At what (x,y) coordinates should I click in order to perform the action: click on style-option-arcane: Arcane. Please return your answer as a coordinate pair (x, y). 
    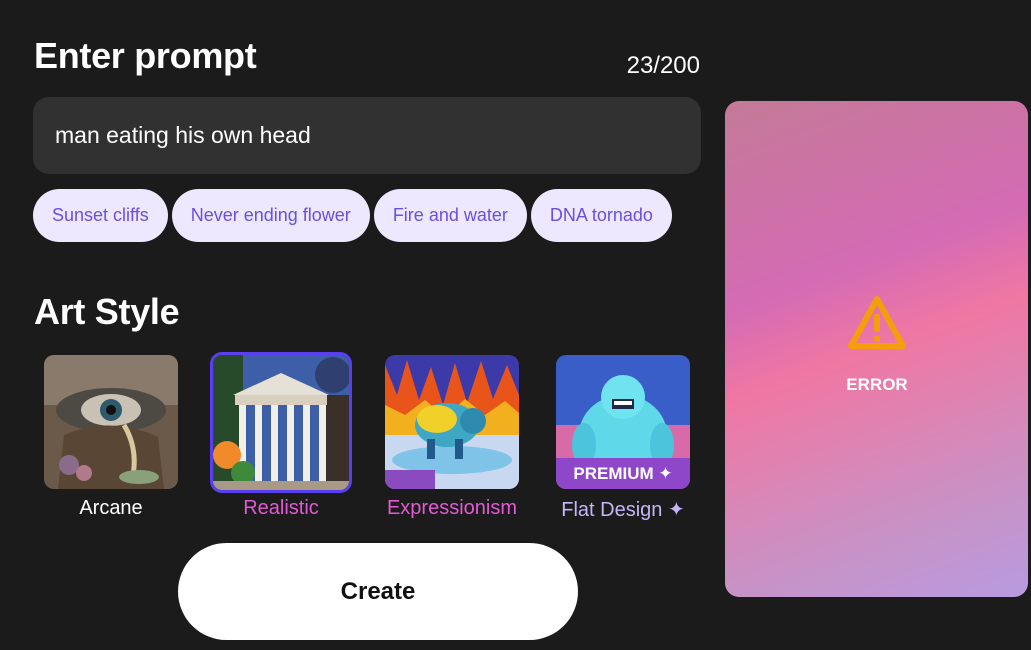
    Looking at the image, I should click on (111, 439).